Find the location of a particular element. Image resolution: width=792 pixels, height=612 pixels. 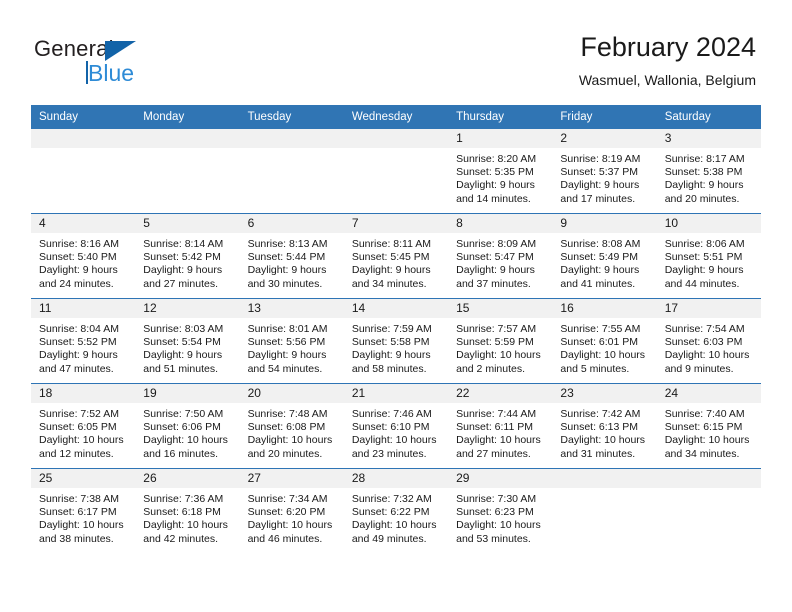

sunset-text: Sunset: 6:06 PM is located at coordinates (182, 427).